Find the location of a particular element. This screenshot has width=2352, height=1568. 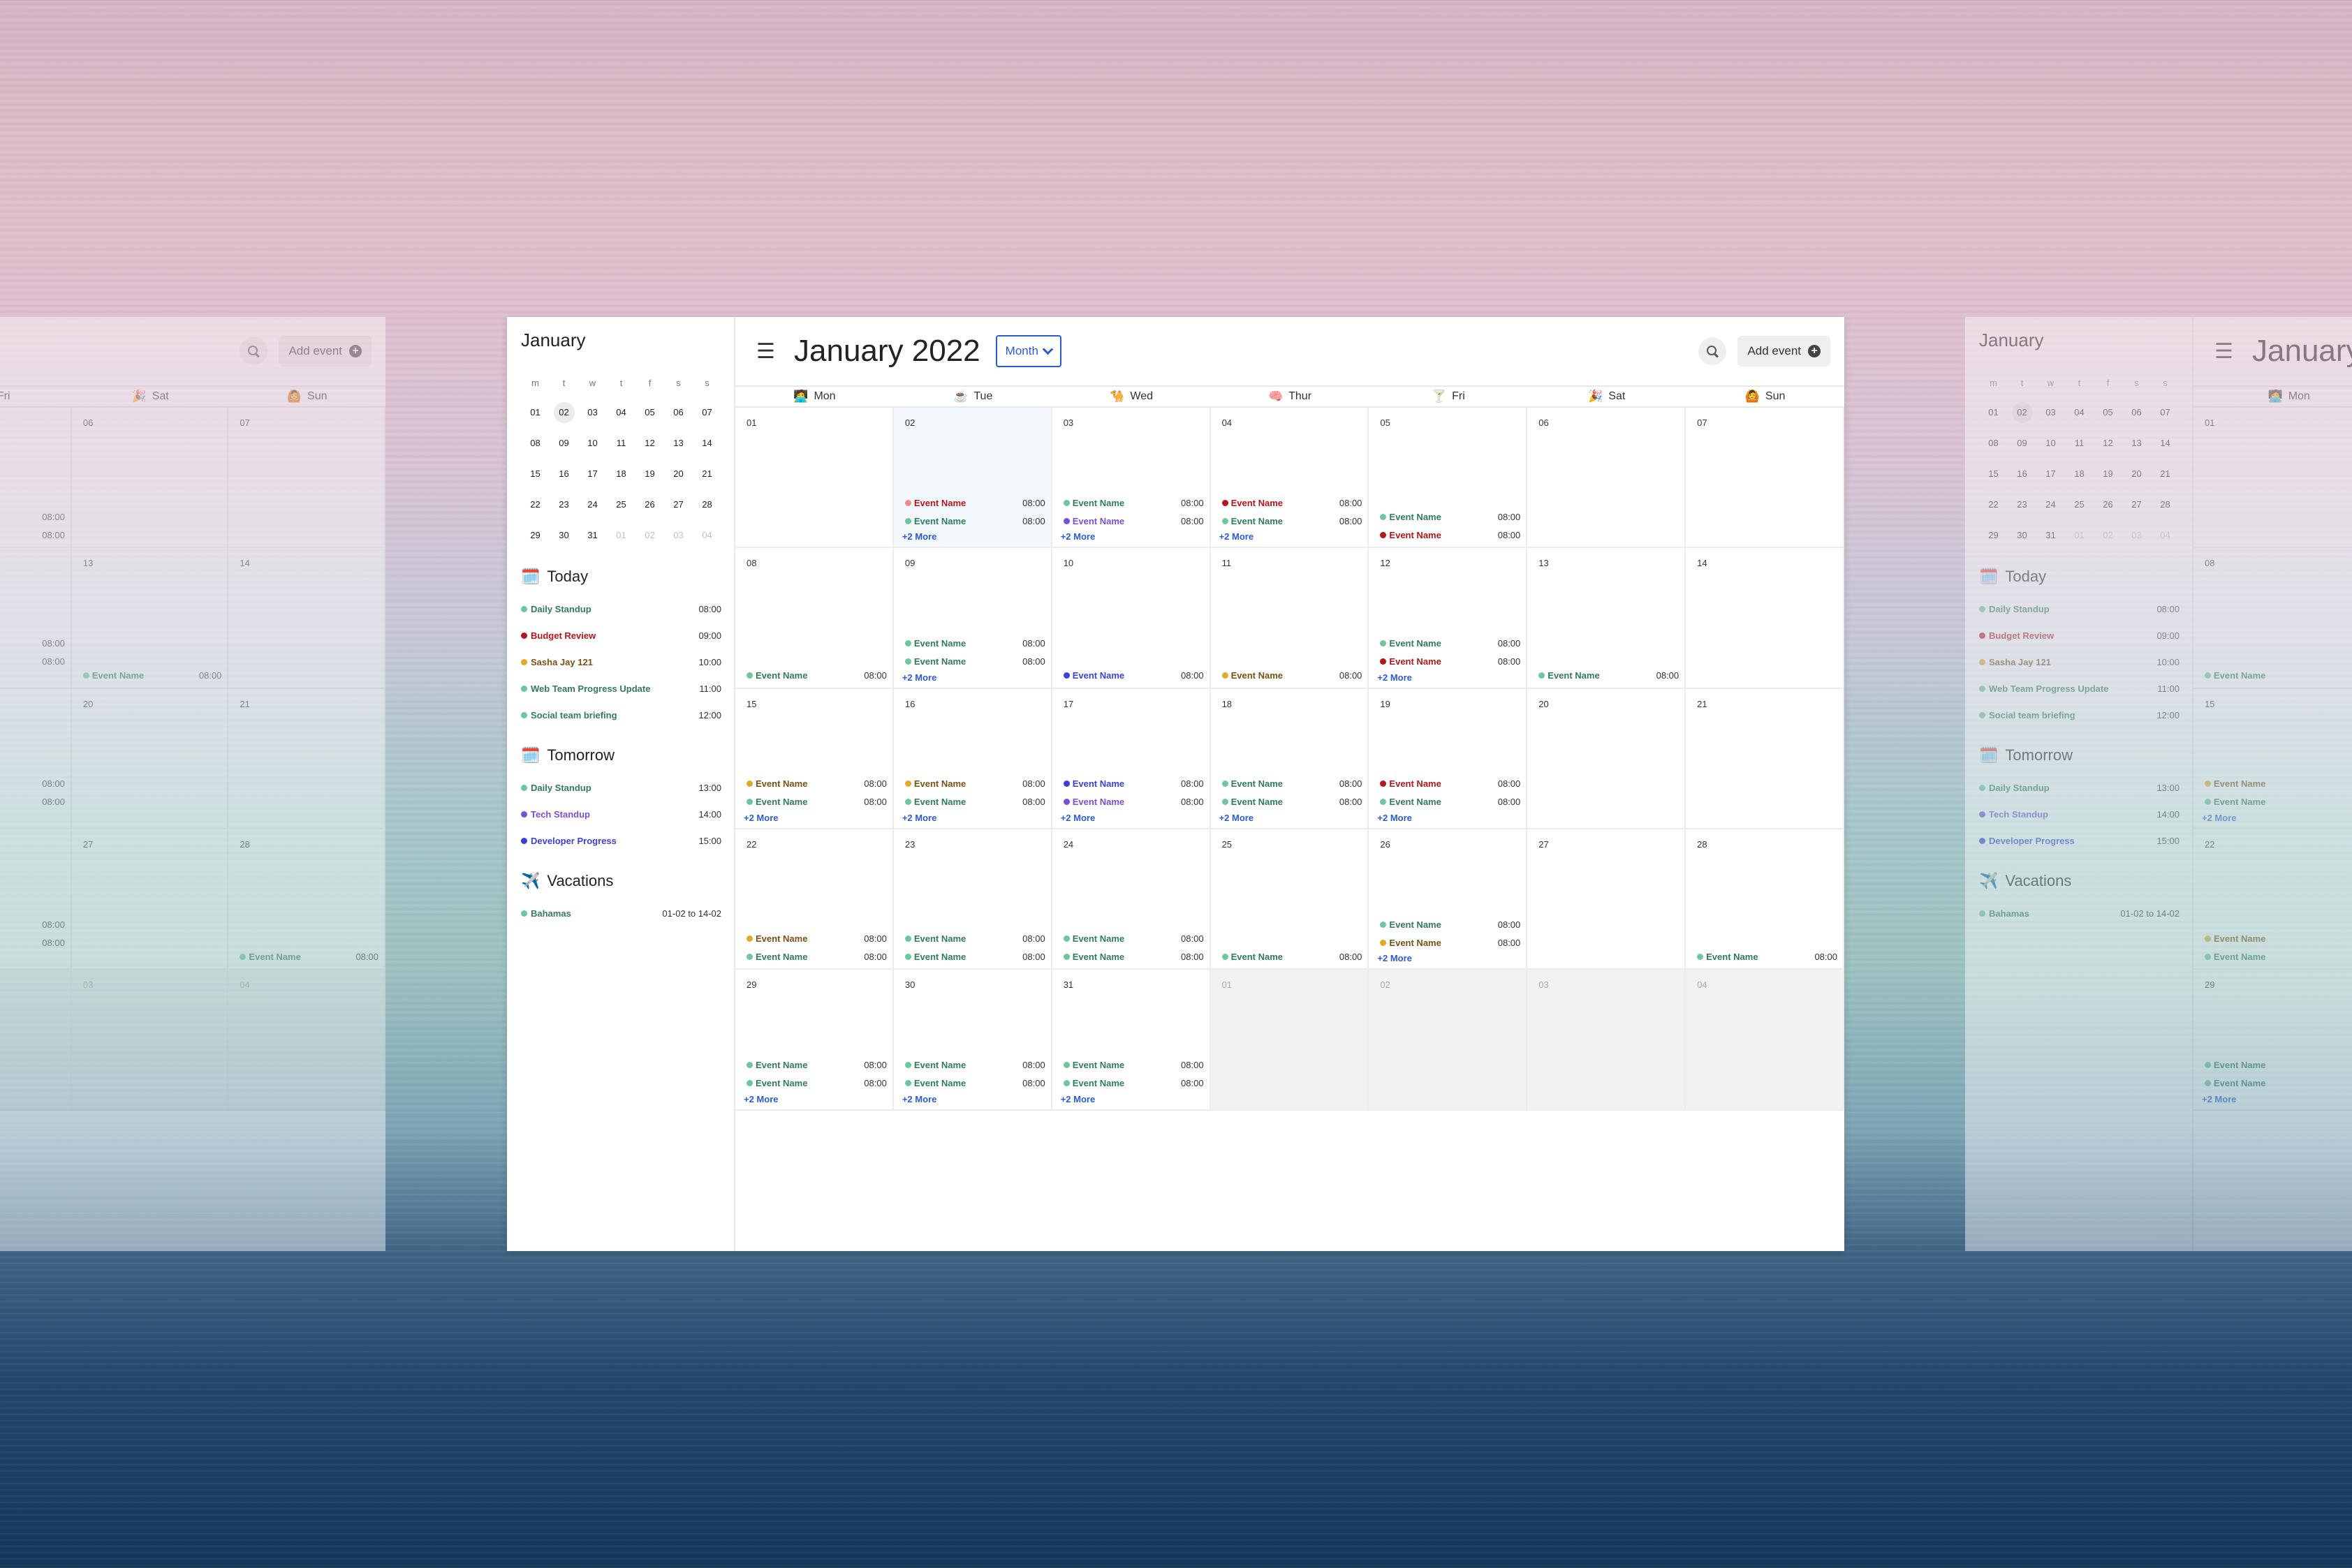

day-cell: 19Event Name08:00Event Name08:00+2 More is located at coordinates (36, 759).